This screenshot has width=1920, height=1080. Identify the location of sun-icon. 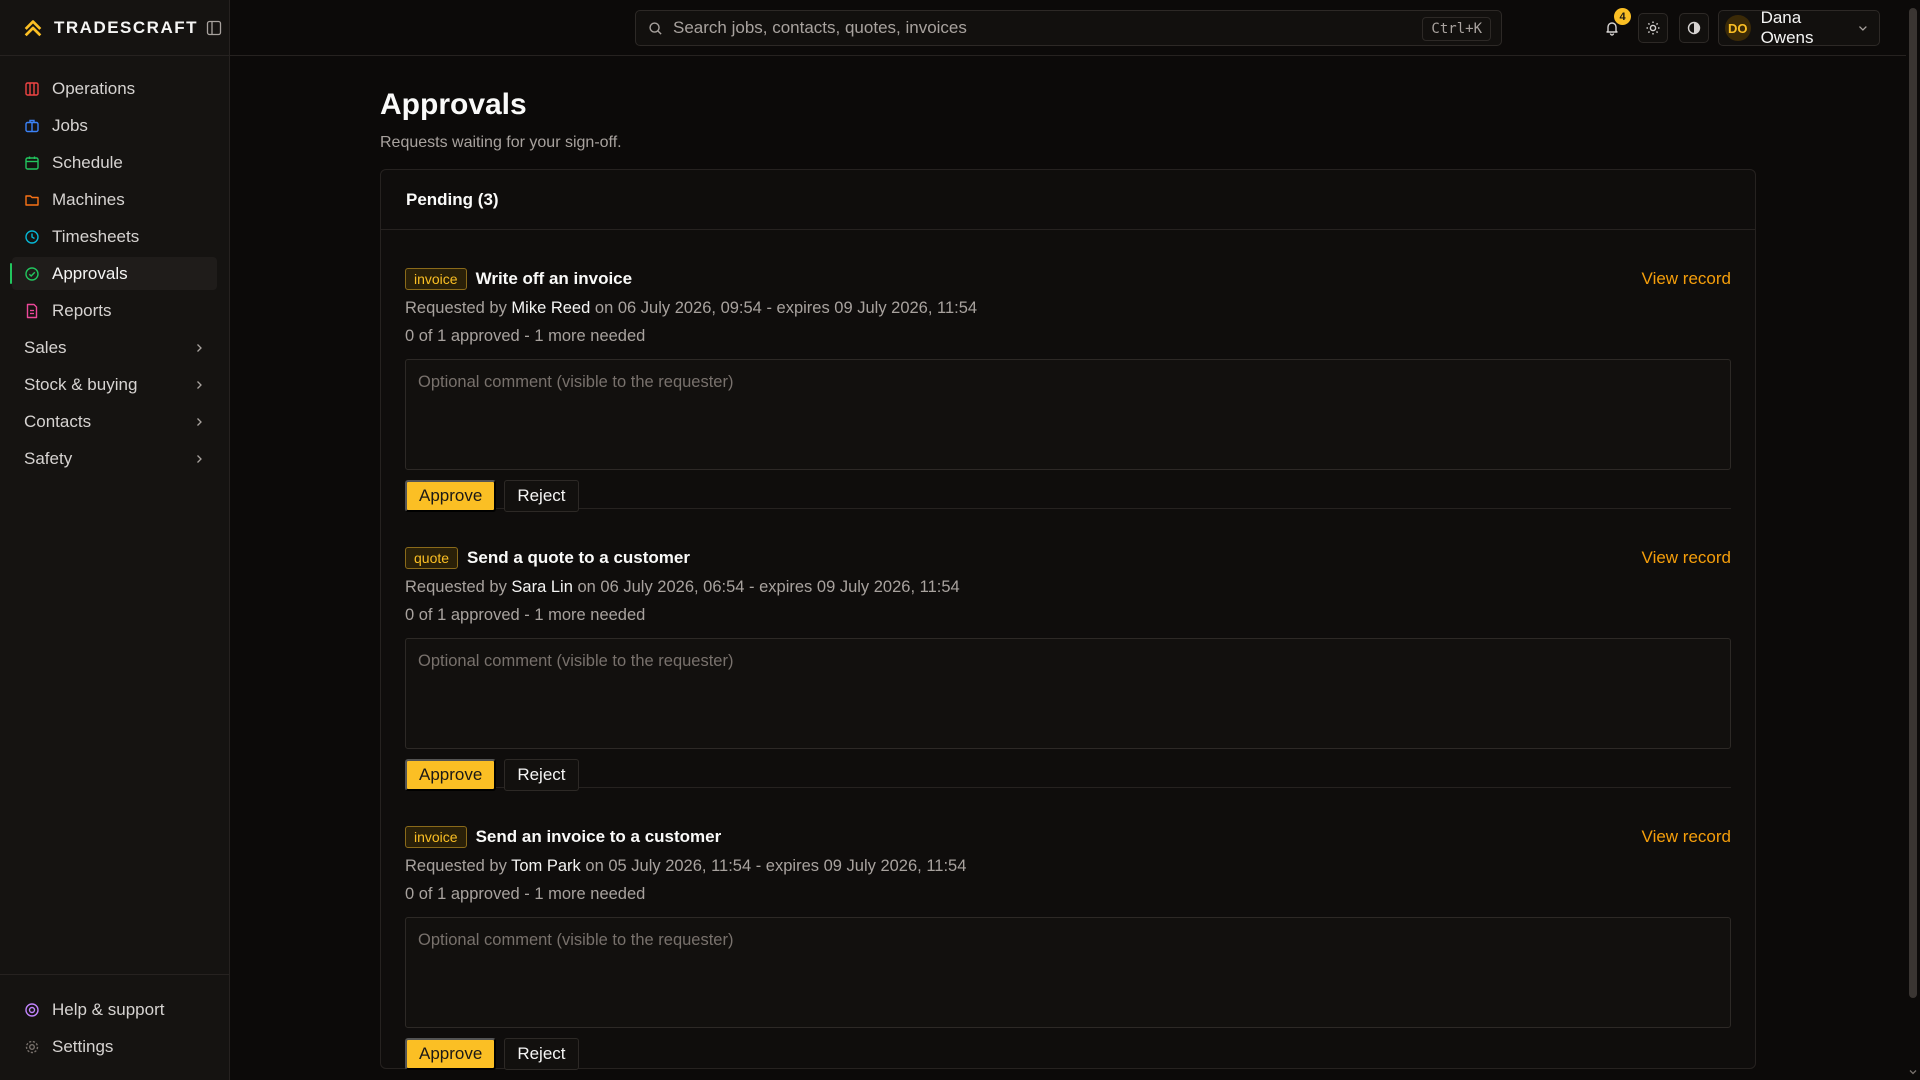
(1653, 28).